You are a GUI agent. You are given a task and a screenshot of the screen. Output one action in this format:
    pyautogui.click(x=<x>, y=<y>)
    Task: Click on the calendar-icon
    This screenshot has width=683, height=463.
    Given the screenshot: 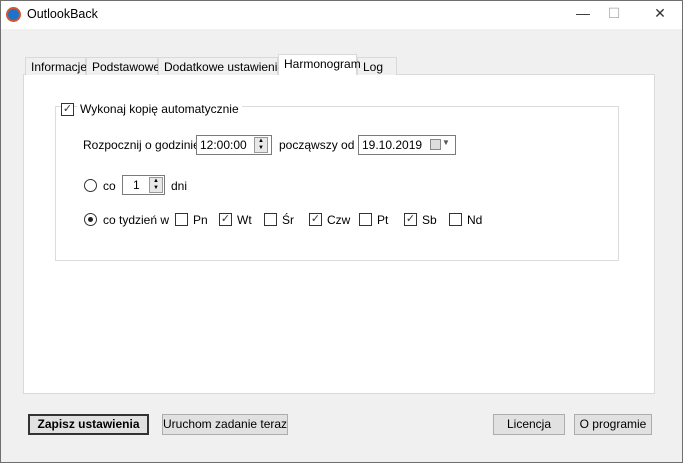 What is the action you would take?
    pyautogui.click(x=435, y=144)
    